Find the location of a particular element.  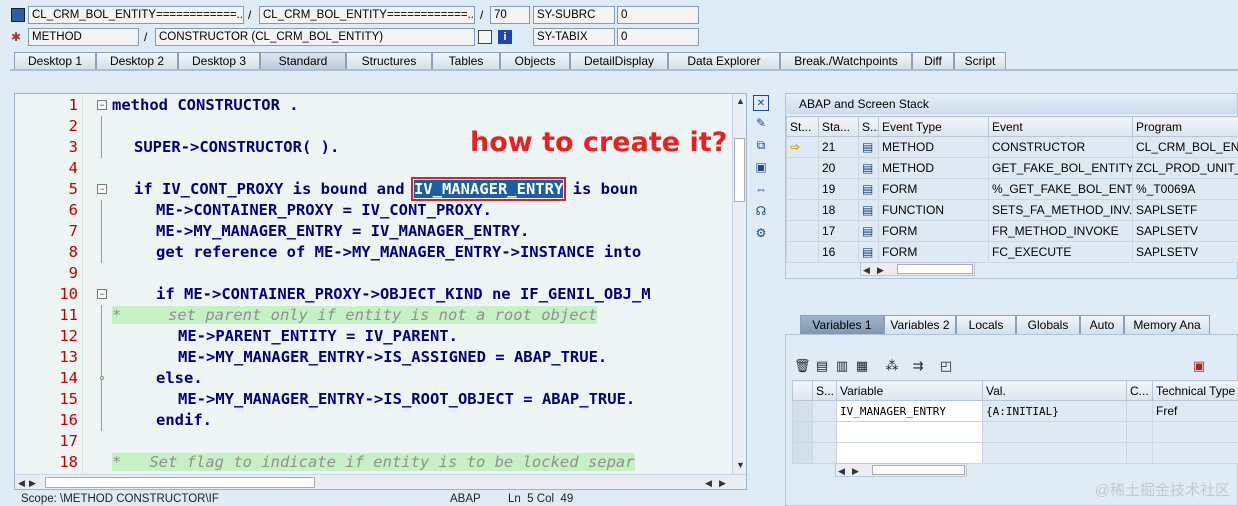

swap-tool-icon: ⧉ is located at coordinates (761, 146).